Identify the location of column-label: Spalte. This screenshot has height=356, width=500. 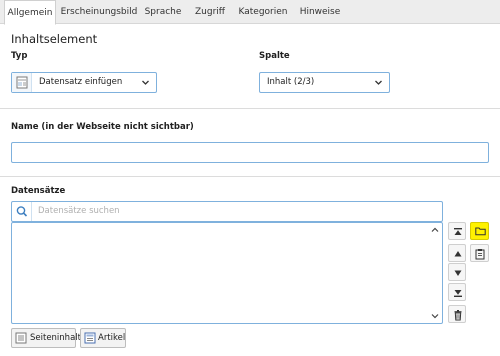
(274, 56).